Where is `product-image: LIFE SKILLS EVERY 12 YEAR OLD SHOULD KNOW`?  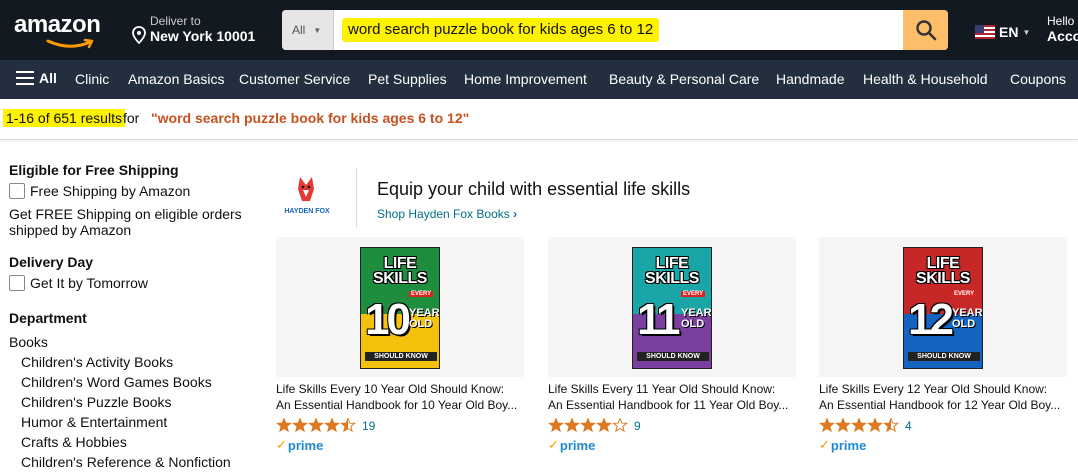 product-image: LIFE SKILLS EVERY 12 YEAR OLD SHOULD KNOW is located at coordinates (943, 307).